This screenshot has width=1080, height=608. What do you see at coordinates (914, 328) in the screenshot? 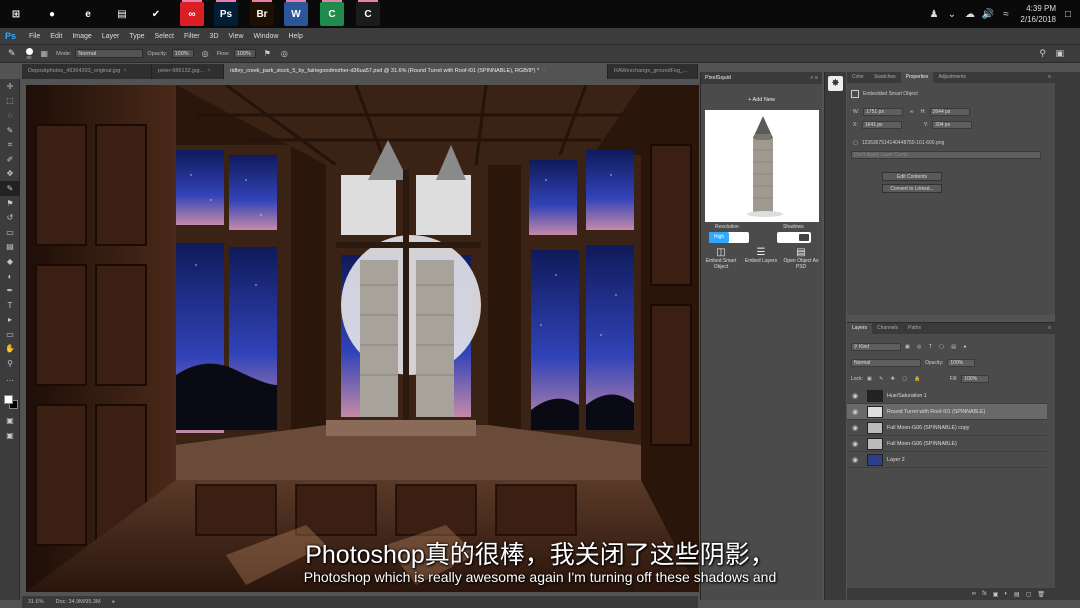
I see `tab-paths: Paths` at bounding box center [914, 328].